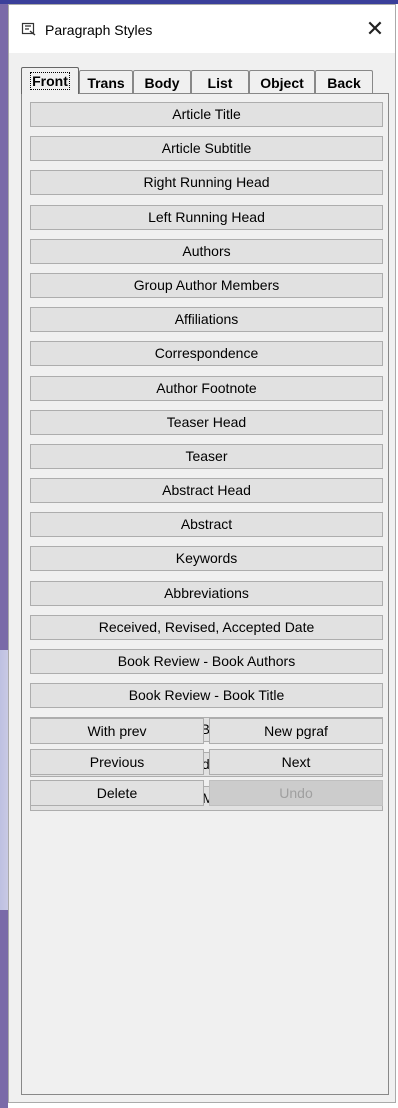 Image resolution: width=398 pixels, height=1108 pixels. What do you see at coordinates (117, 793) in the screenshot?
I see `delete-button: Delete` at bounding box center [117, 793].